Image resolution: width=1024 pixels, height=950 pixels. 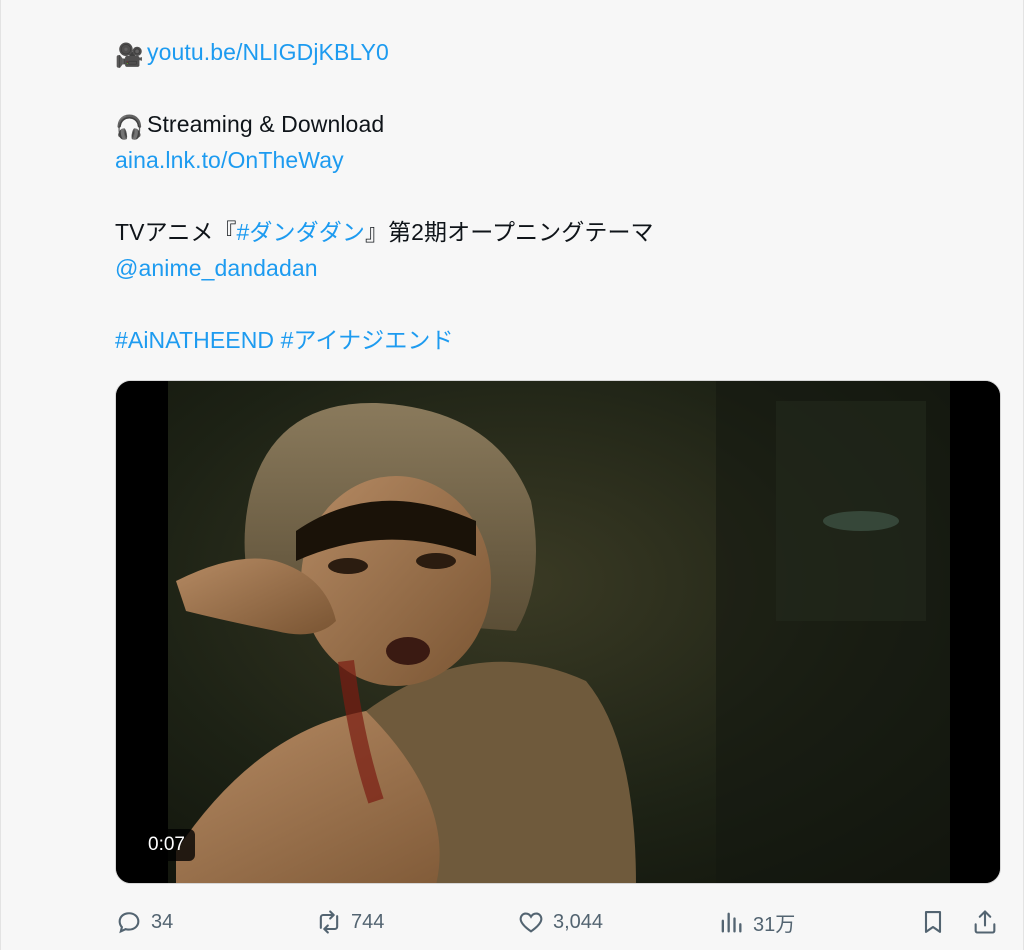 What do you see at coordinates (774, 924) in the screenshot?
I see `views-count: 31万` at bounding box center [774, 924].